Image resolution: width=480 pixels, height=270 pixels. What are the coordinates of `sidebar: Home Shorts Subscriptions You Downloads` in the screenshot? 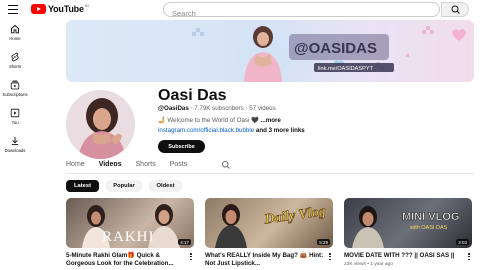 It's located at (15, 145).